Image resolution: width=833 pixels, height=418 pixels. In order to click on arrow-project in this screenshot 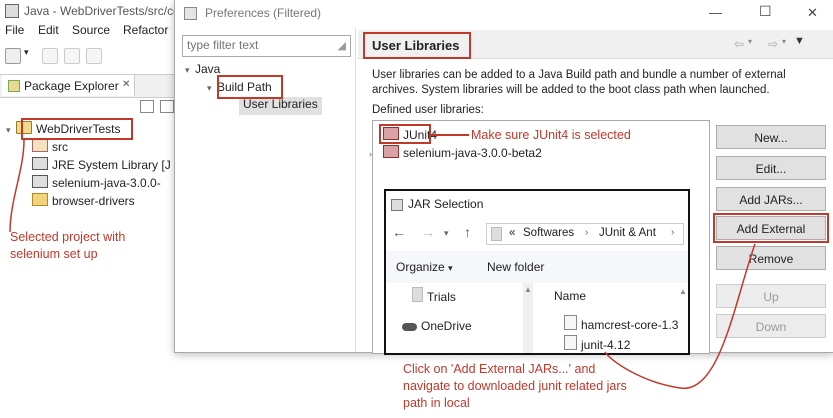, I will do `click(17, 186)`.